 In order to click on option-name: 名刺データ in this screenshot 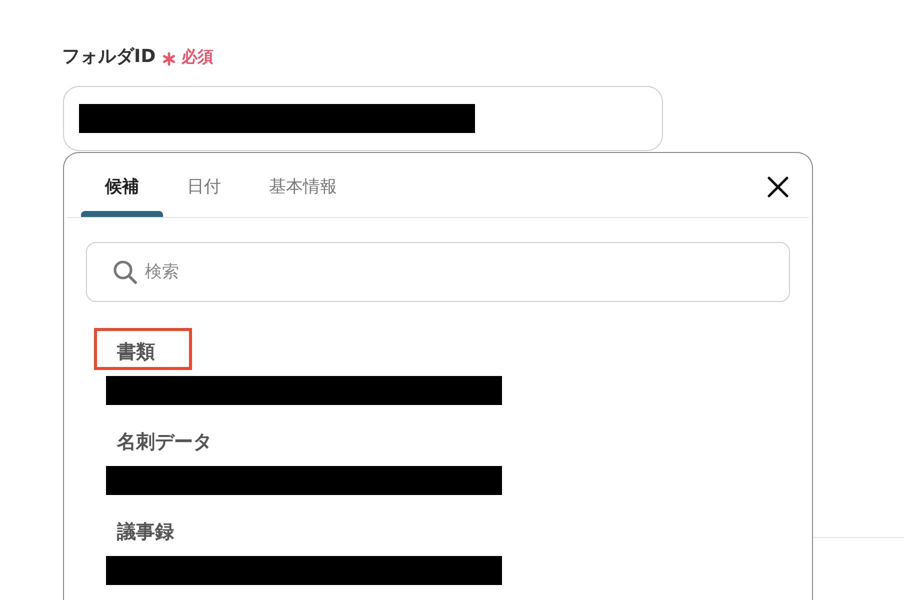, I will do `click(164, 442)`.